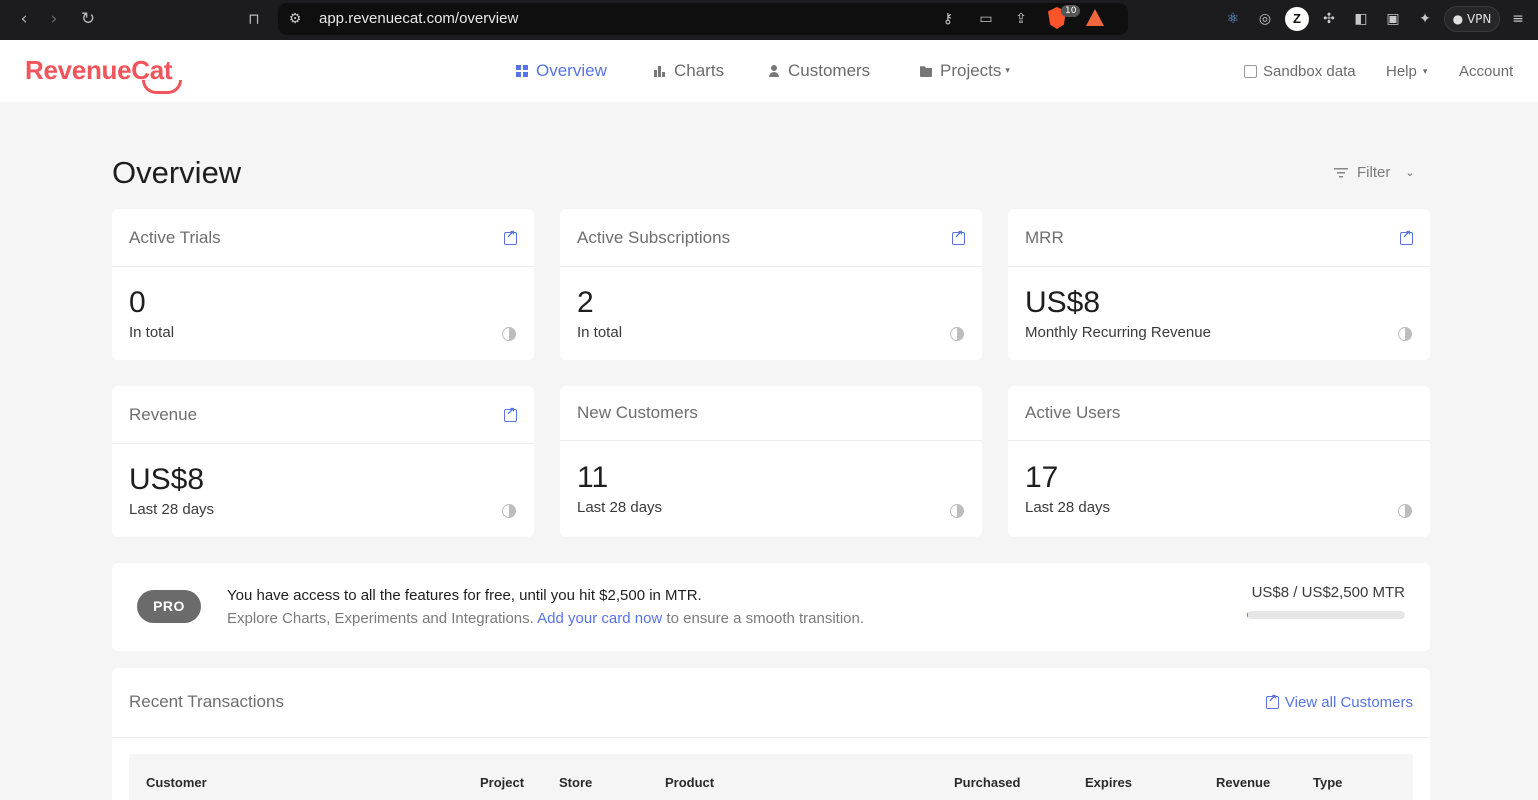 This screenshot has height=800, width=1538. Describe the element at coordinates (637, 412) in the screenshot. I see `card-title: New Customers` at that location.